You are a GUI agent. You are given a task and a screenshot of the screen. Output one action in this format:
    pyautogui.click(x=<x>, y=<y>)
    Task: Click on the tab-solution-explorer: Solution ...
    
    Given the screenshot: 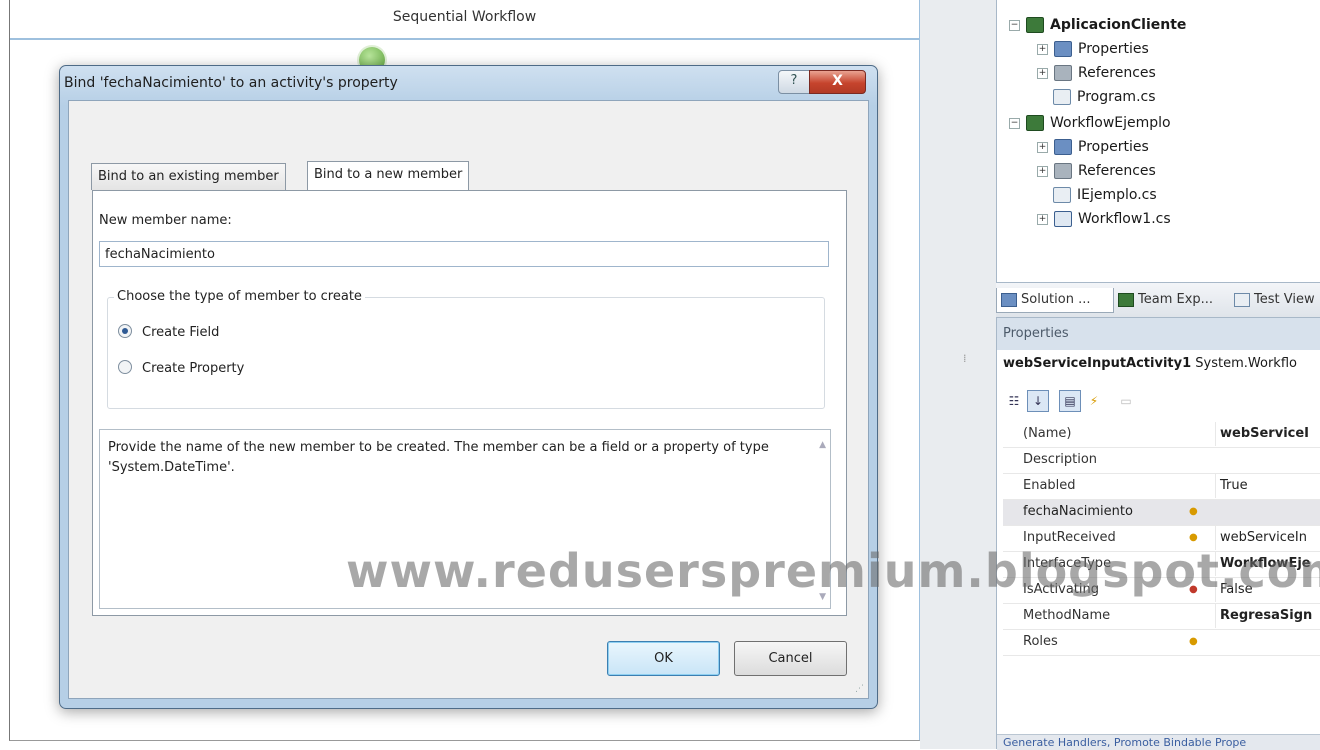 What is the action you would take?
    pyautogui.click(x=1055, y=300)
    